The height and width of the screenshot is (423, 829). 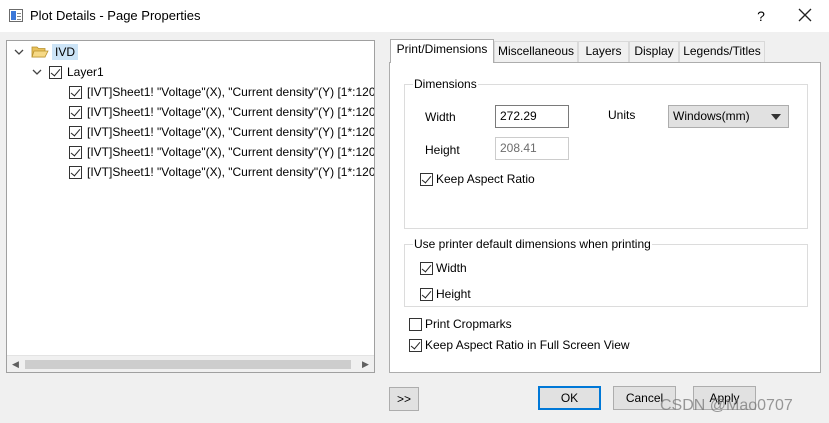 I want to click on height-label: Height, so click(x=442, y=150).